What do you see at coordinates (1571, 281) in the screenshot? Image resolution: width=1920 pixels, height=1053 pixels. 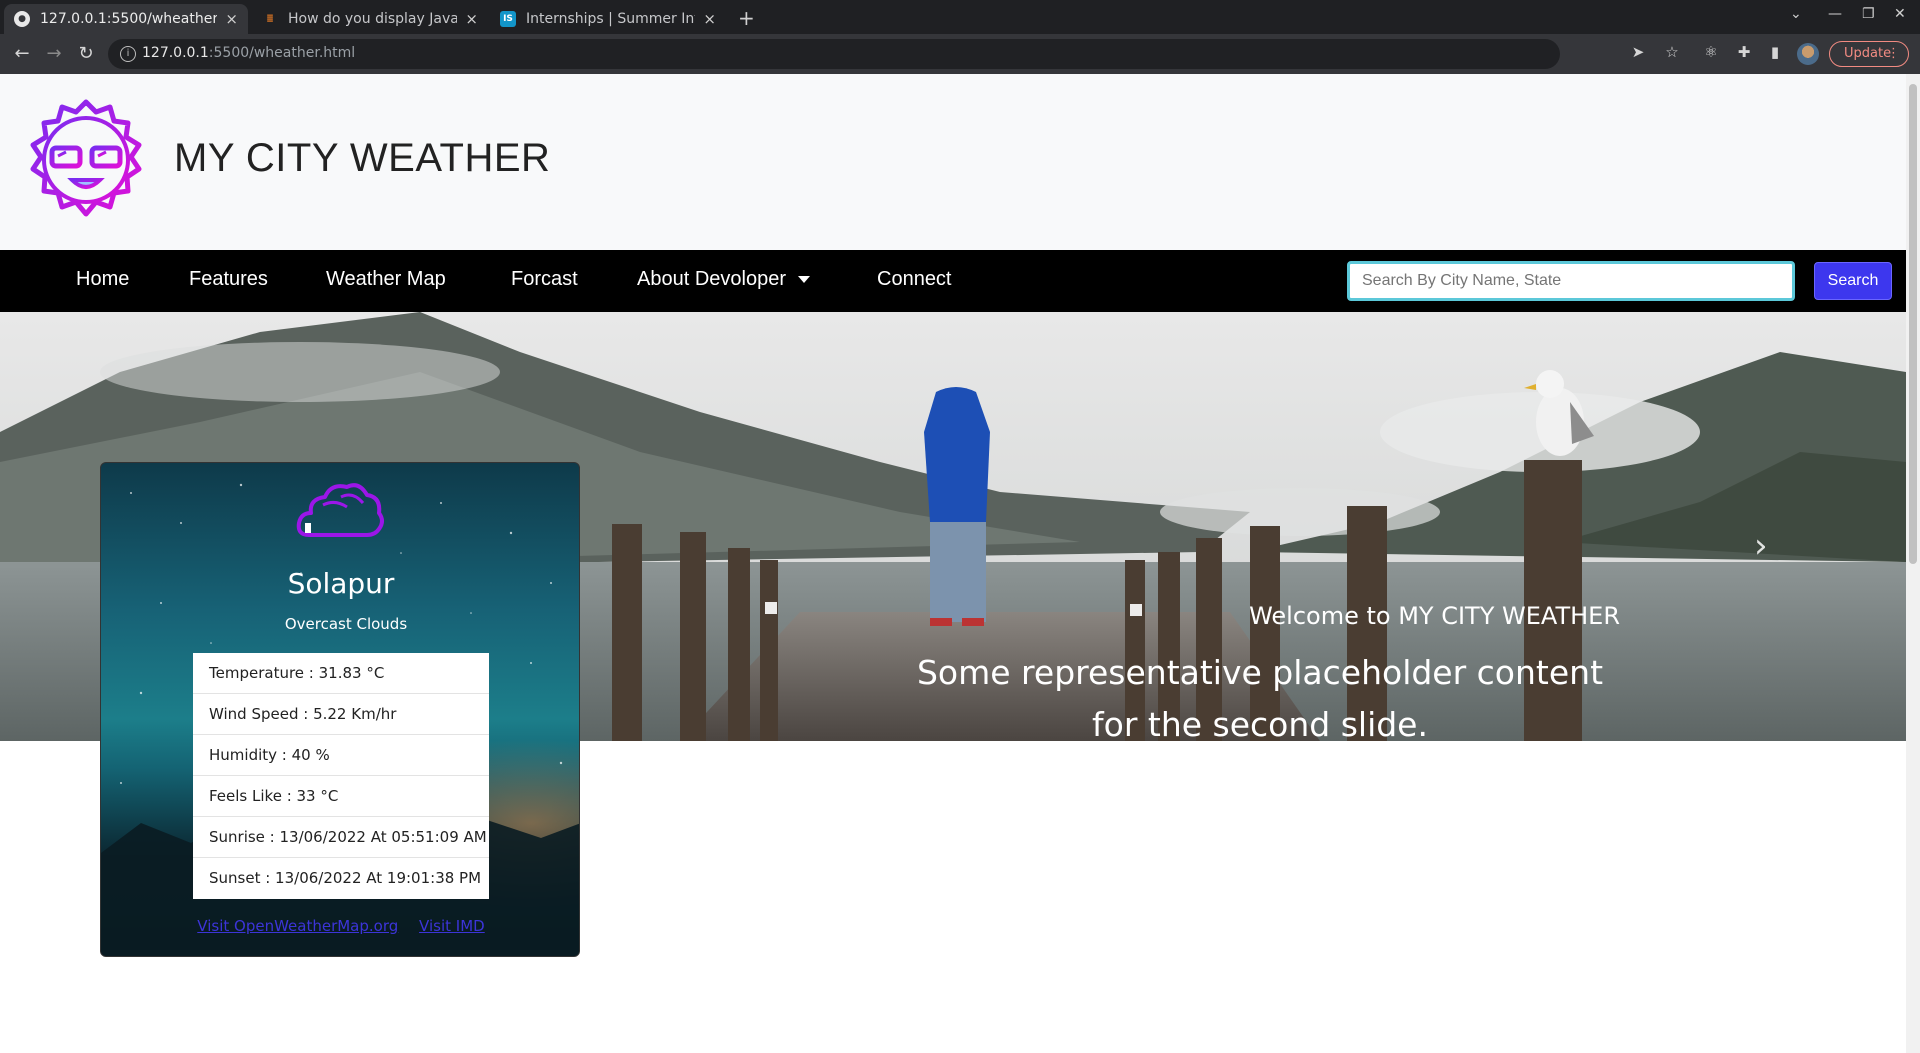 I see `city-search-input` at bounding box center [1571, 281].